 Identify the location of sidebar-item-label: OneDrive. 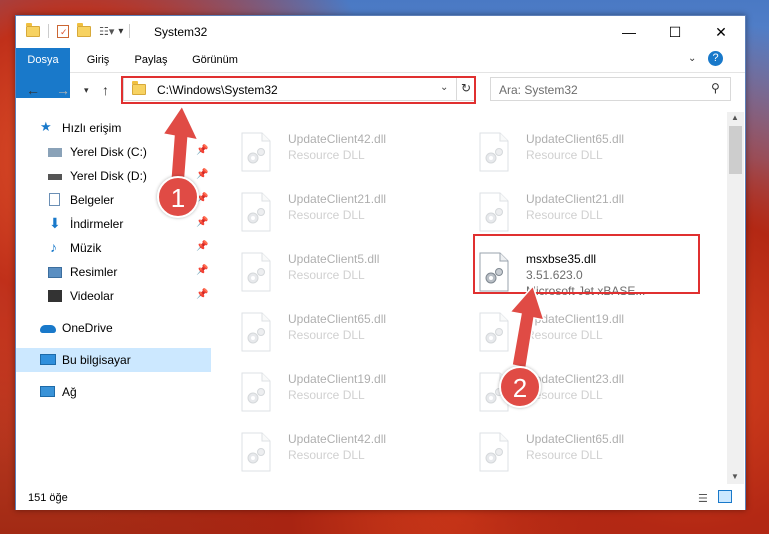
(87, 328).